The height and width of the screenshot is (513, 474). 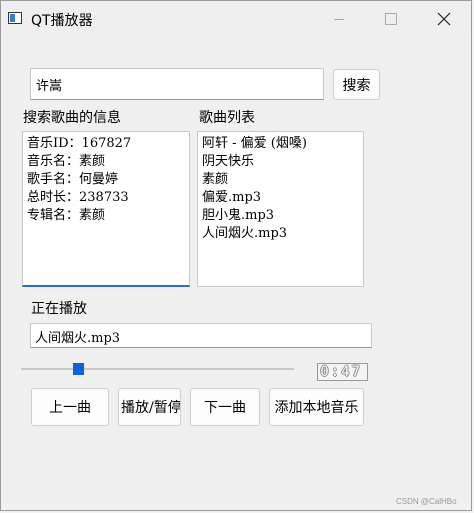 What do you see at coordinates (227, 118) in the screenshot?
I see `song-list-label: 歌曲列表` at bounding box center [227, 118].